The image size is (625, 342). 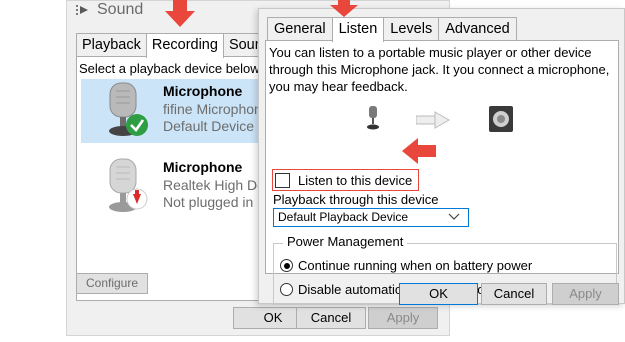 What do you see at coordinates (585, 294) in the screenshot?
I see `props-apply-button: Apply` at bounding box center [585, 294].